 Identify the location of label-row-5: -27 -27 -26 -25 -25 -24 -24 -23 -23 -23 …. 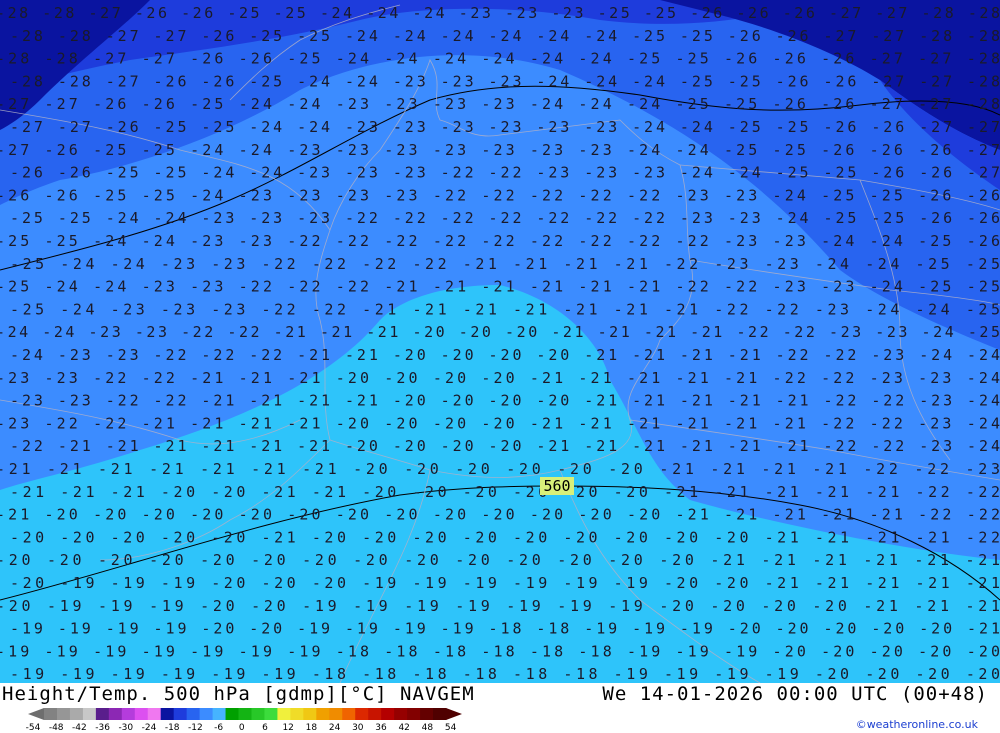
(505, 127).